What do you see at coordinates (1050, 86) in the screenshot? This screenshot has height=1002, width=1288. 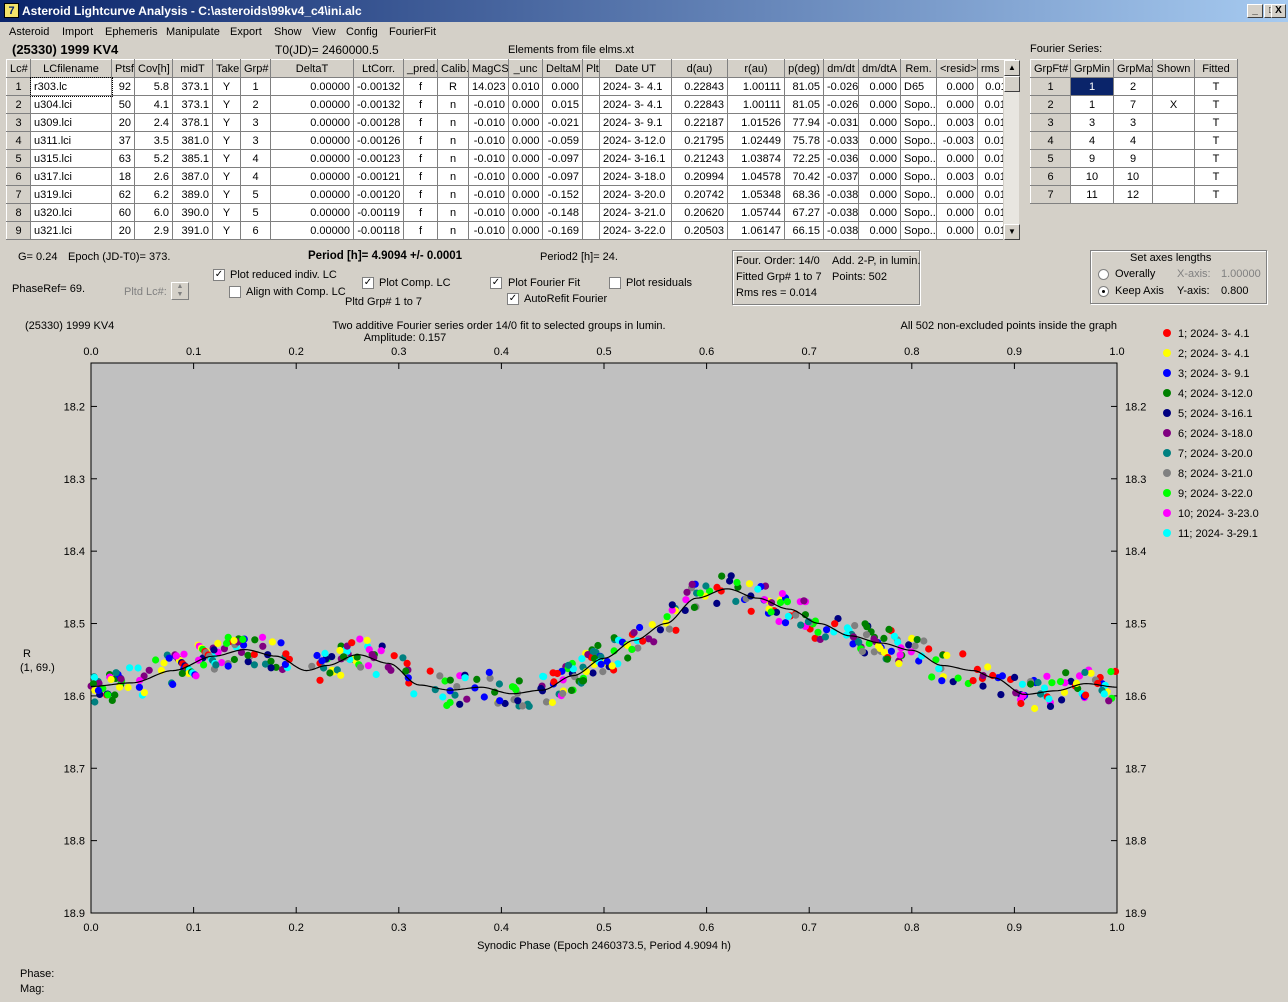 I see `table-cell: 1` at bounding box center [1050, 86].